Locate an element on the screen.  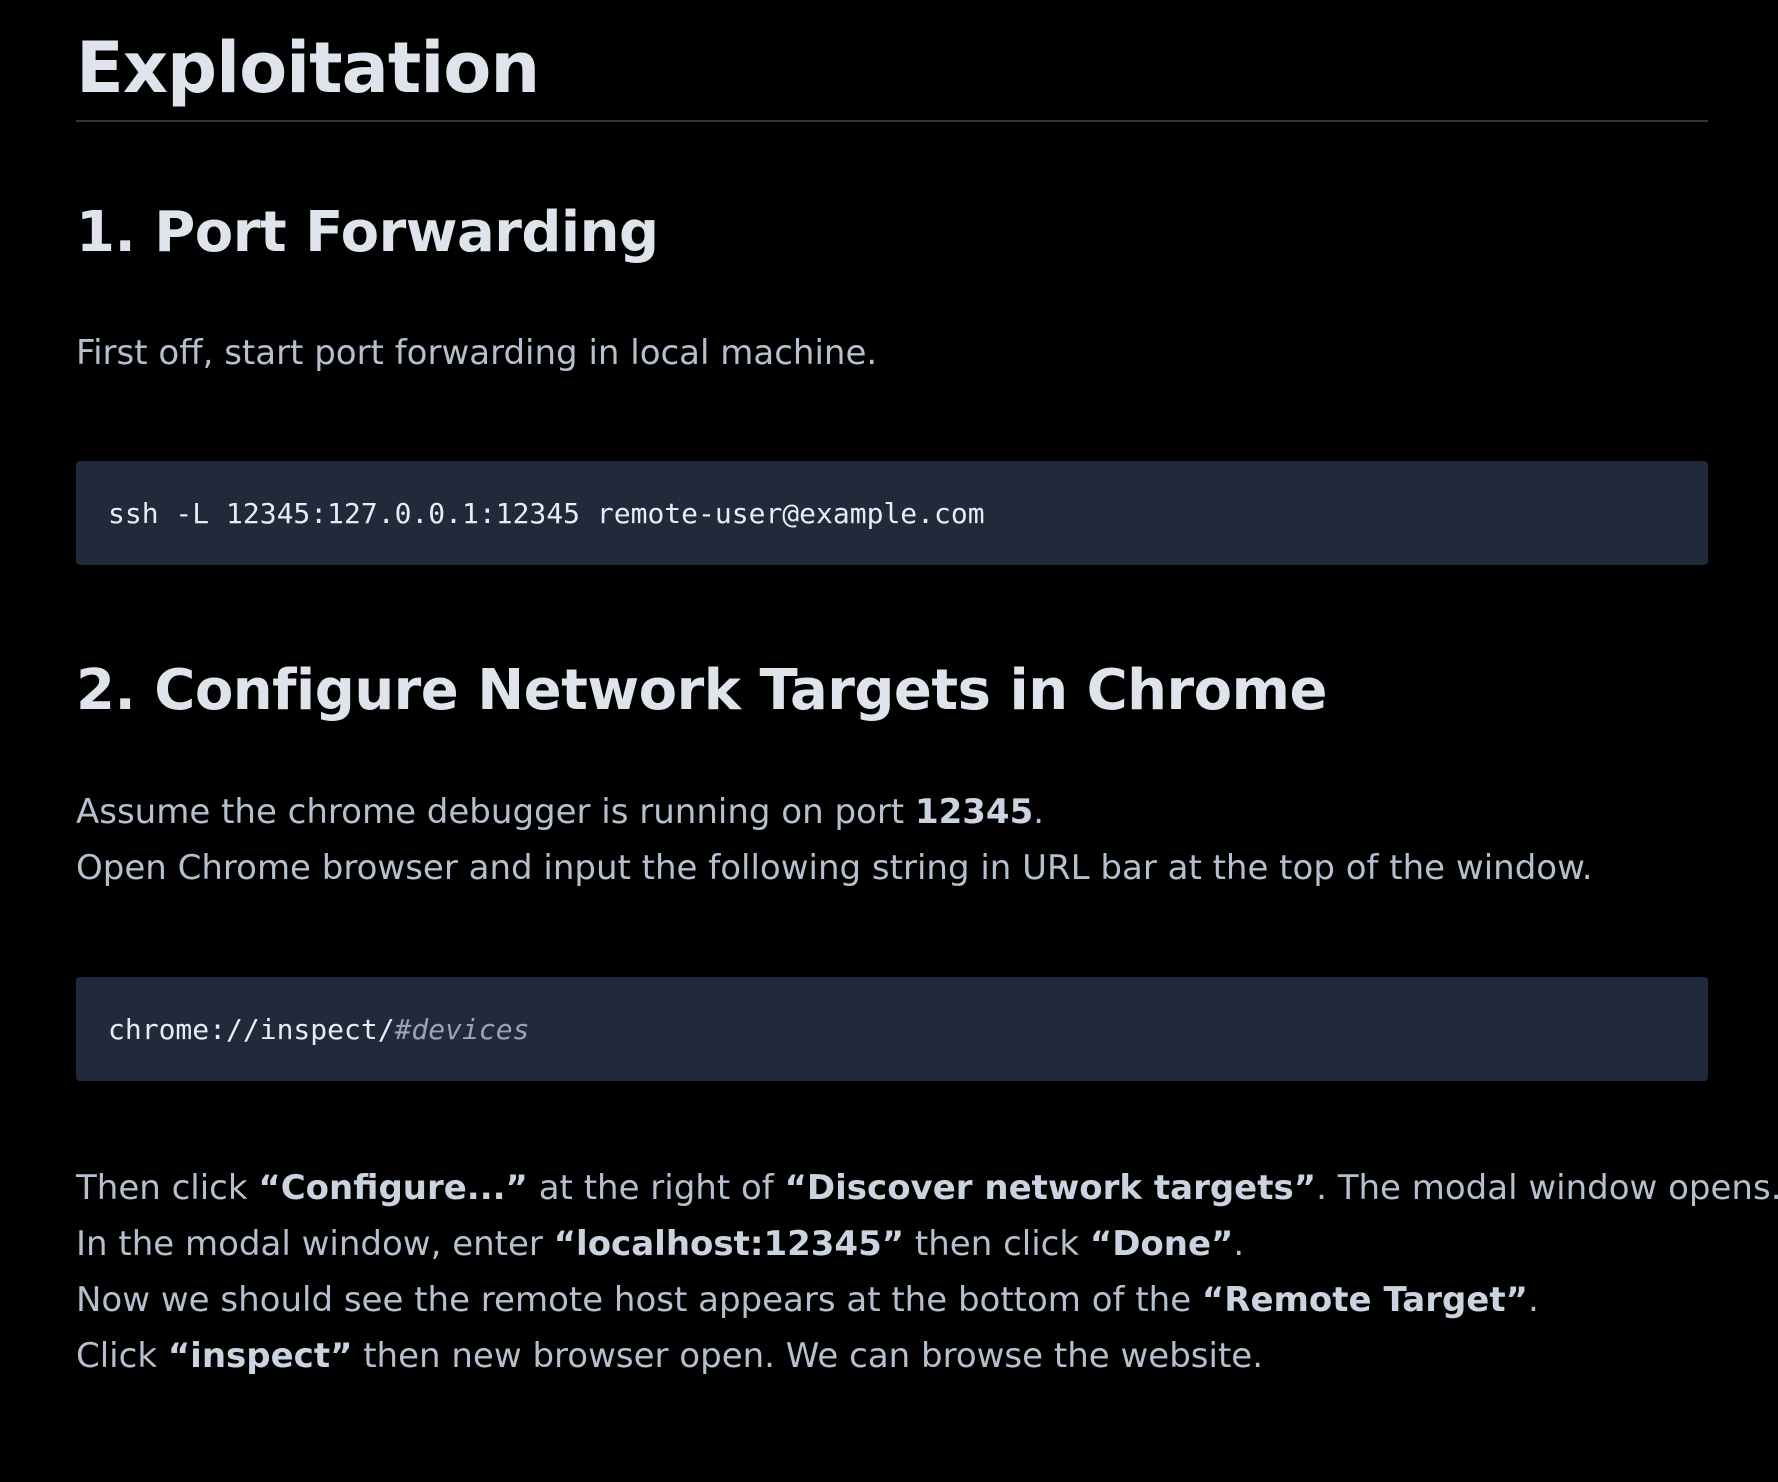
code-block-chrome-url: chrome://inspect/#devices is located at coordinates (892, 1029).